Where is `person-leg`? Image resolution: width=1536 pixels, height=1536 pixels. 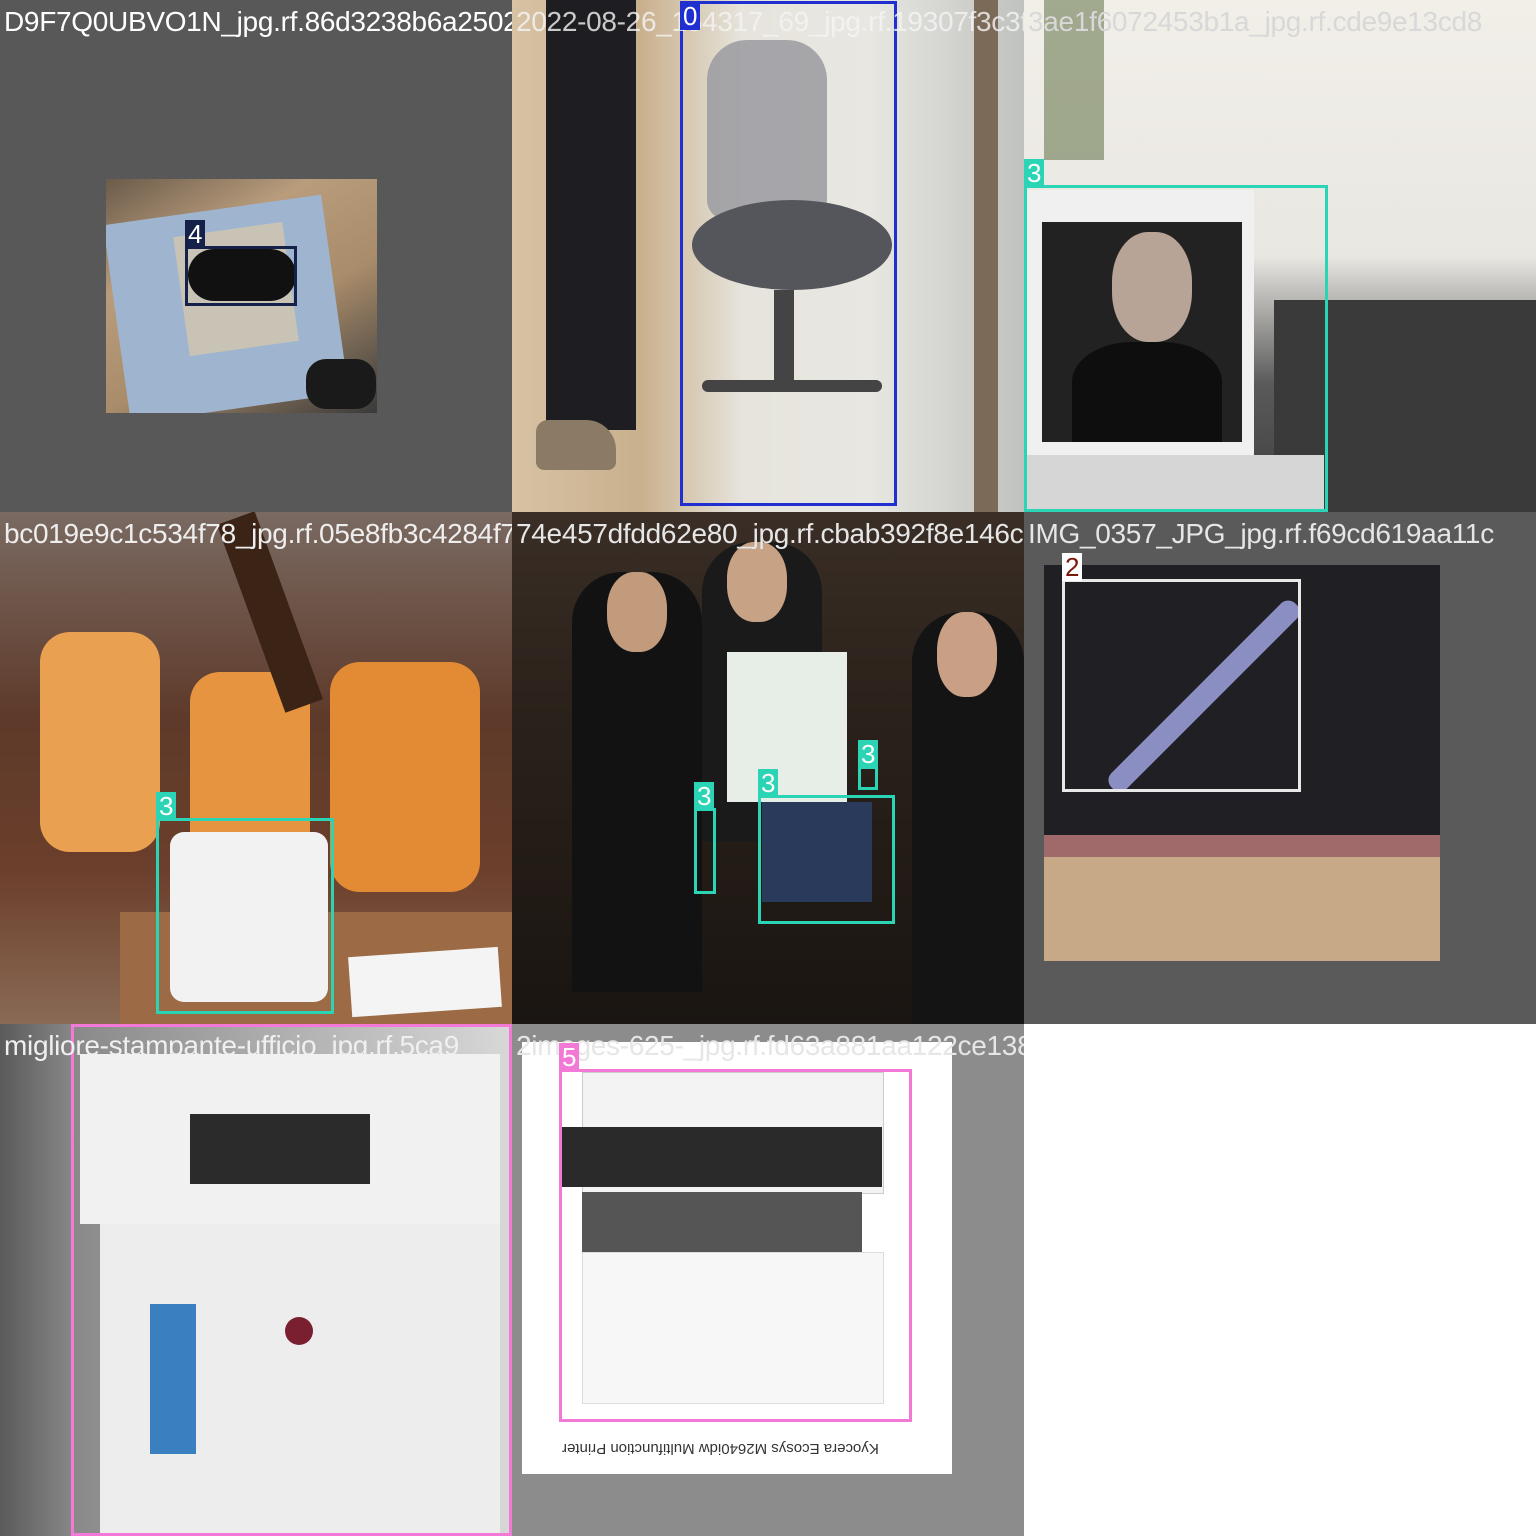 person-leg is located at coordinates (591, 215).